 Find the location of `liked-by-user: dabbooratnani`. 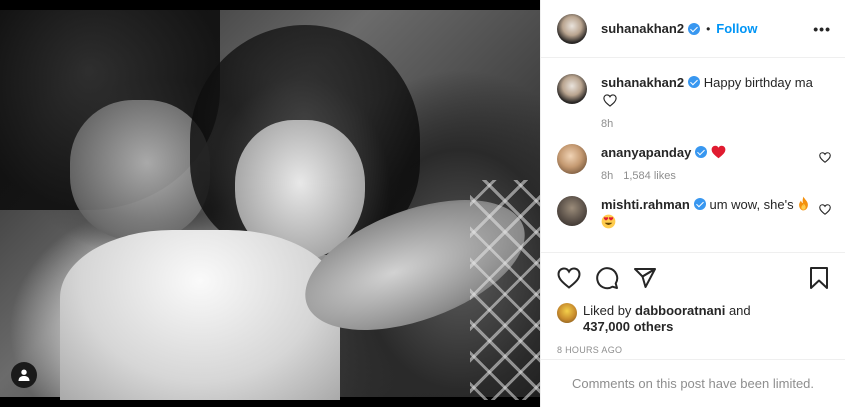

liked-by-user: dabbooratnani is located at coordinates (680, 310).